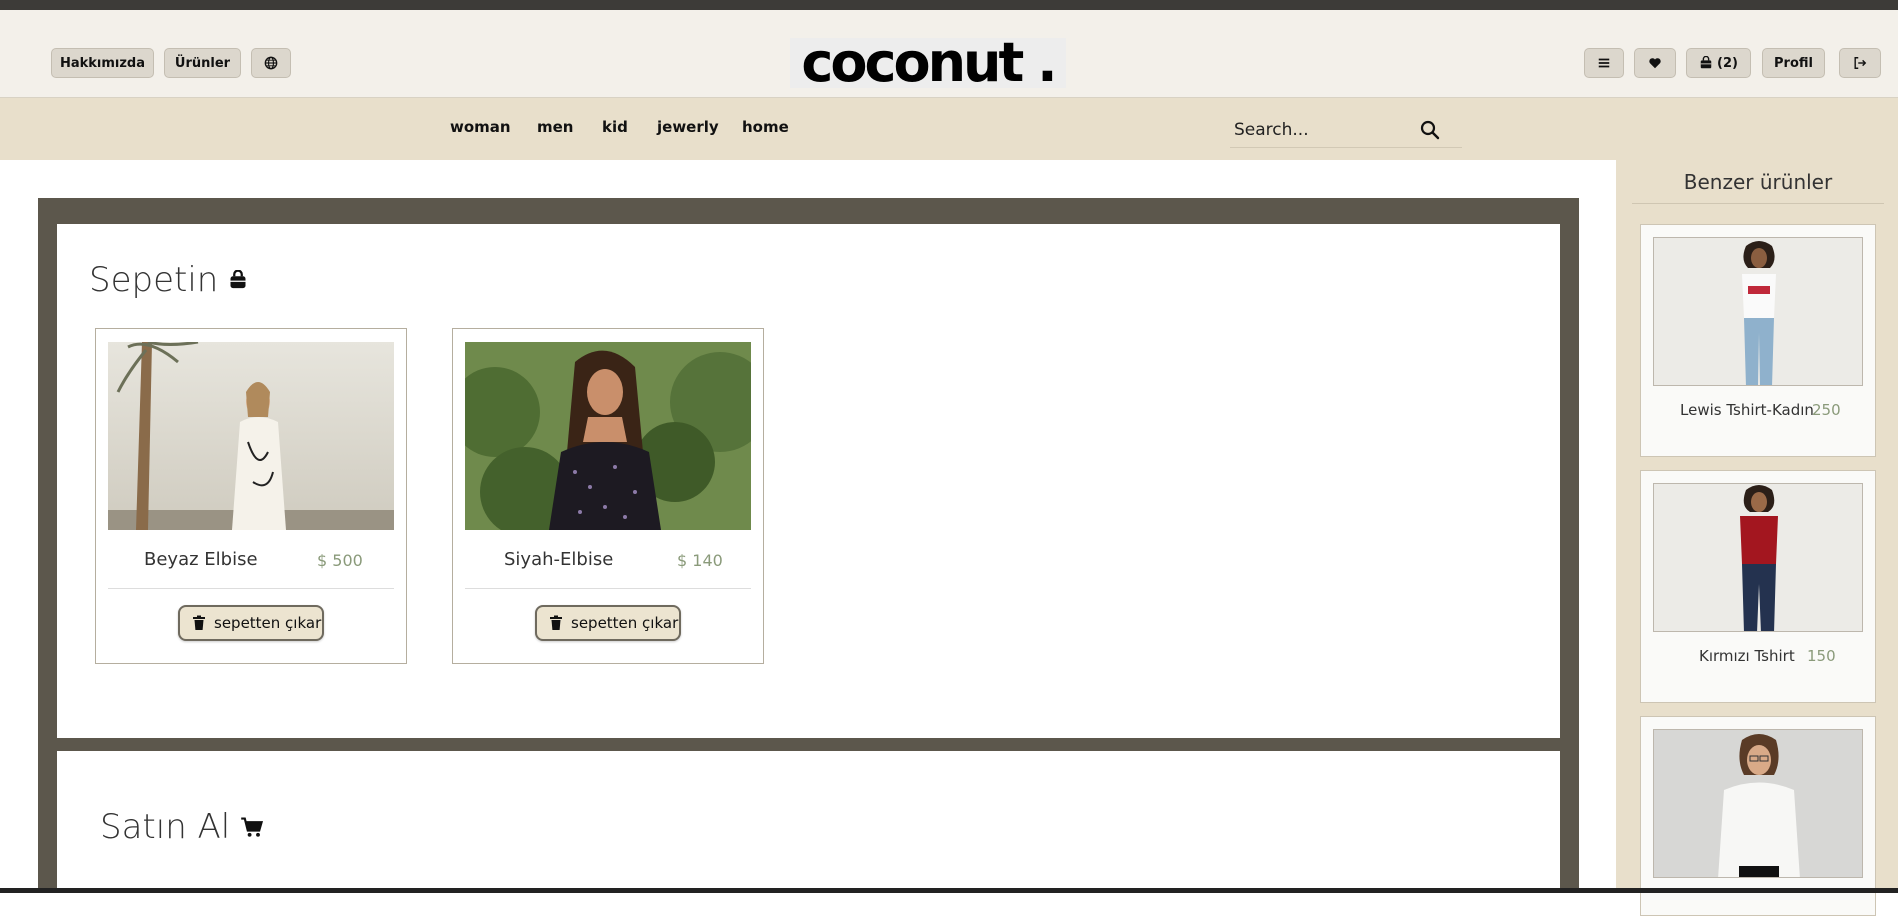 This screenshot has height=916, width=1898. I want to click on similar-product-name: Kırmızı Tshirt, so click(1747, 656).